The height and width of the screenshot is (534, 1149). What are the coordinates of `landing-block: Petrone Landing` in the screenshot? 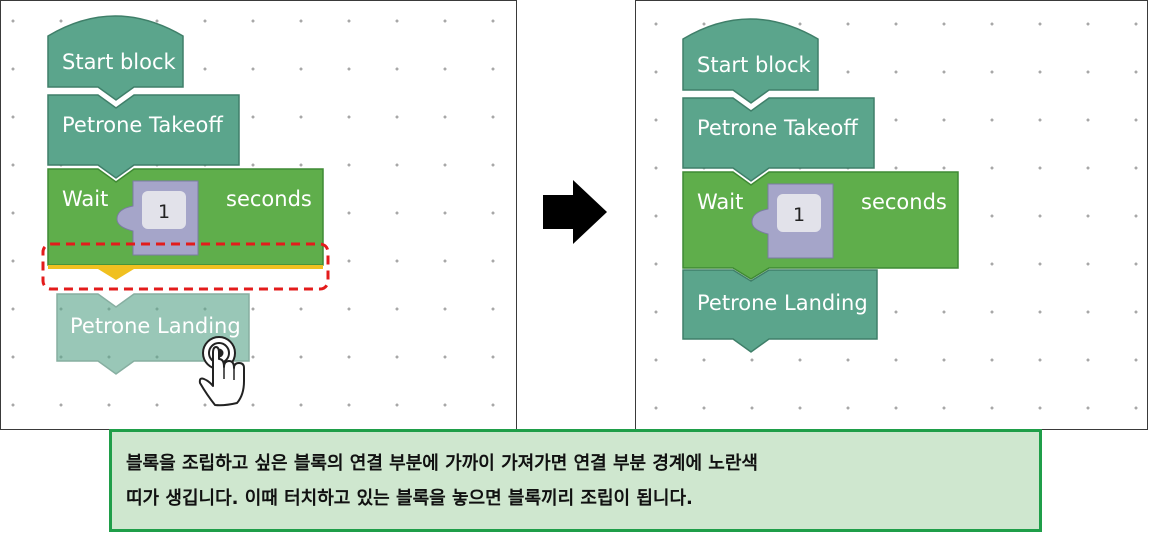 It's located at (780, 311).